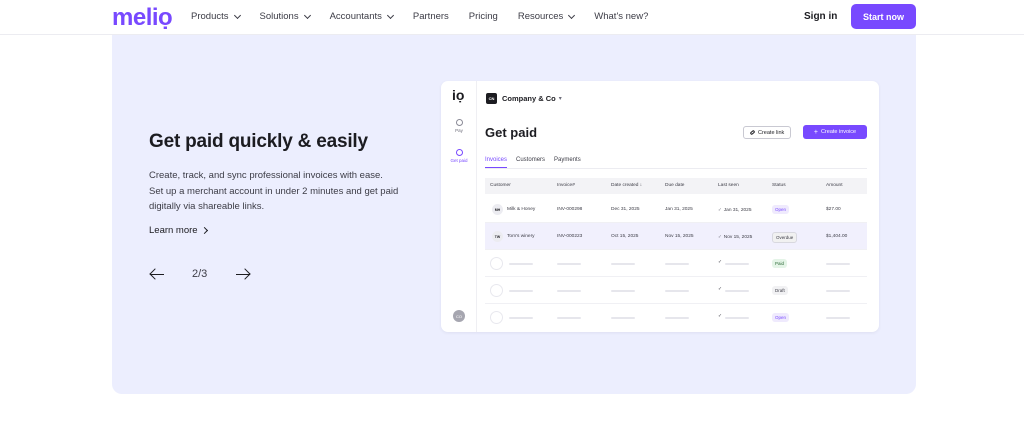 The height and width of the screenshot is (444, 1024). Describe the element at coordinates (459, 126) in the screenshot. I see `sidebar-item-pay: Pay` at that location.